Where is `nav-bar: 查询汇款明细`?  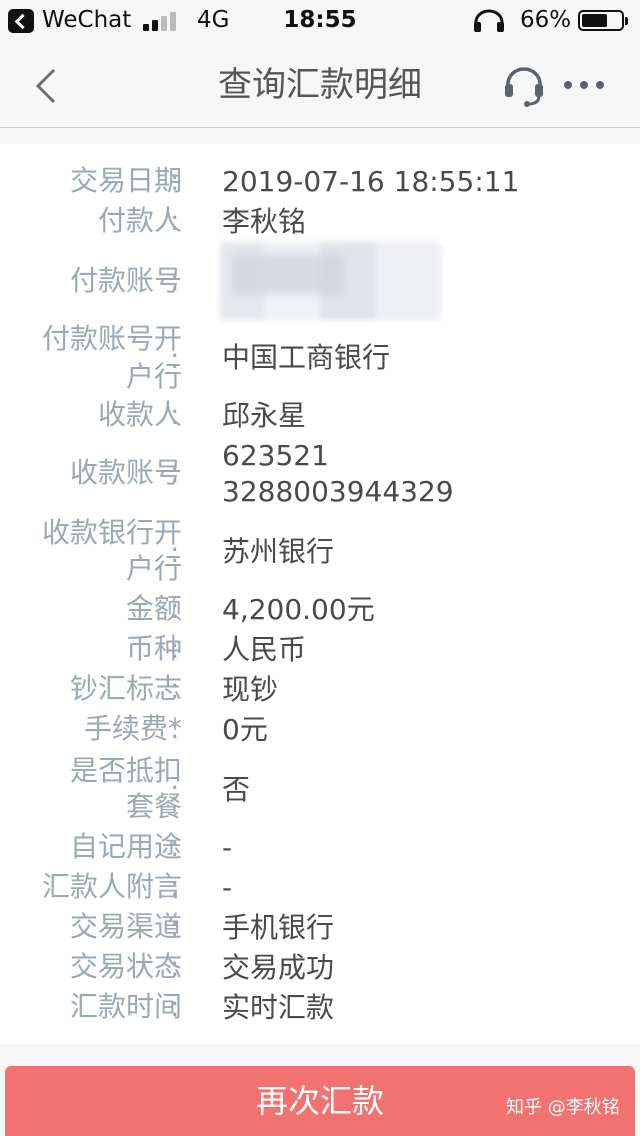
nav-bar: 查询汇款明细 is located at coordinates (320, 84).